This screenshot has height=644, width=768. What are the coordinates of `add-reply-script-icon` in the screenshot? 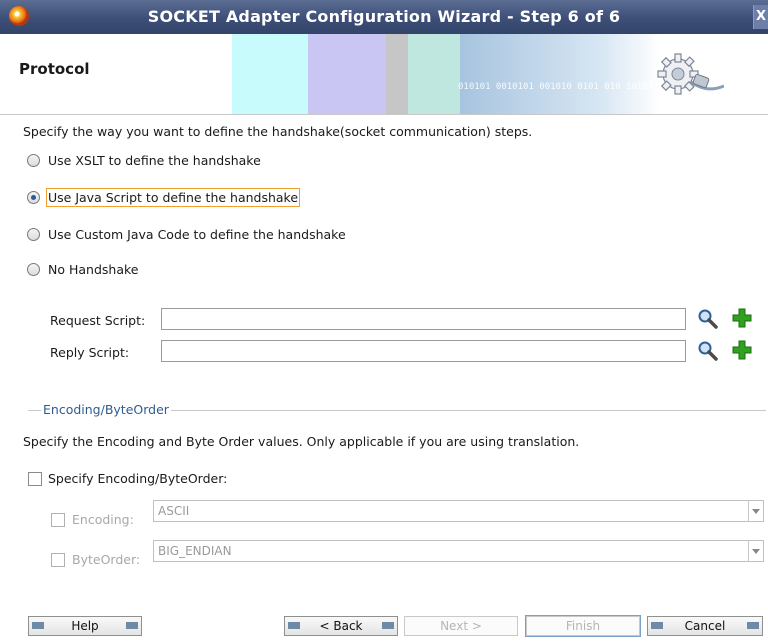 It's located at (742, 350).